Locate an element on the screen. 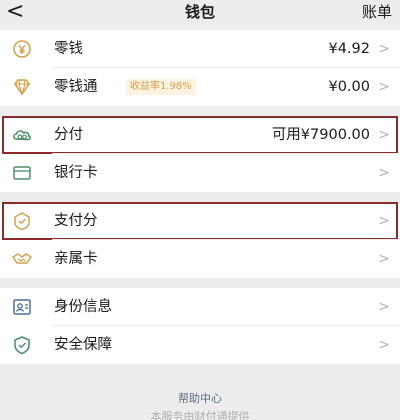 This screenshot has height=420, width=400. row-label: 身份信息 is located at coordinates (83, 307).